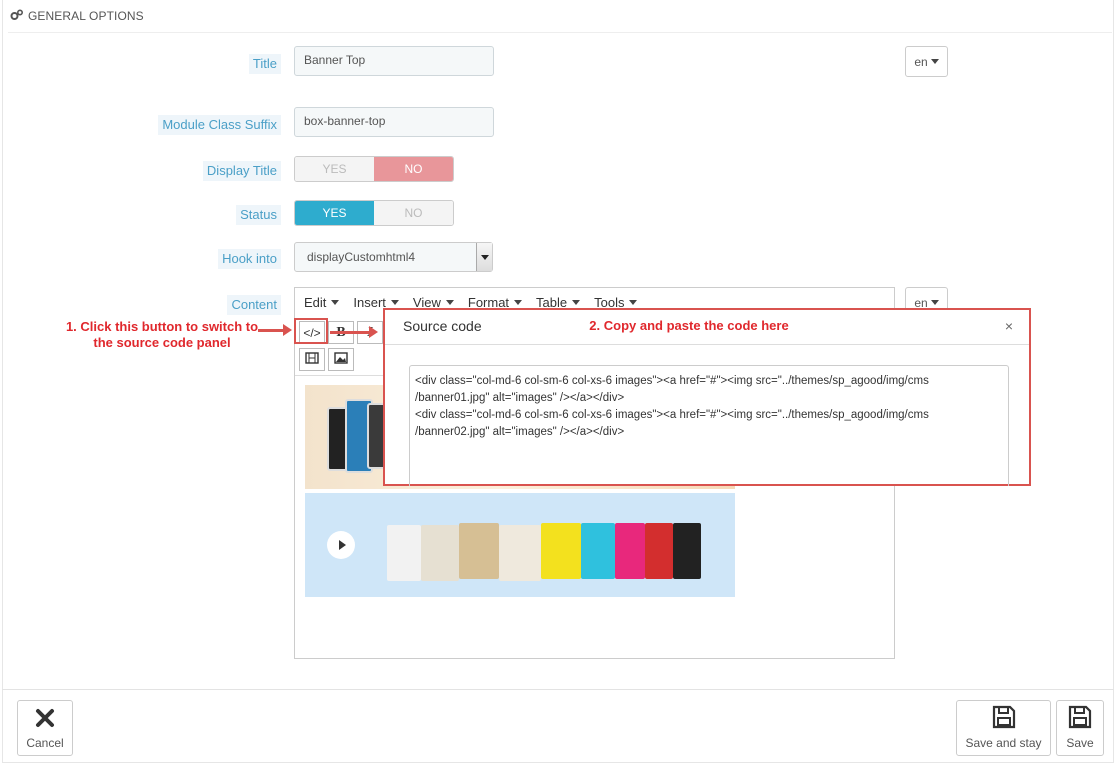  What do you see at coordinates (921, 61) in the screenshot?
I see `language-code: en` at bounding box center [921, 61].